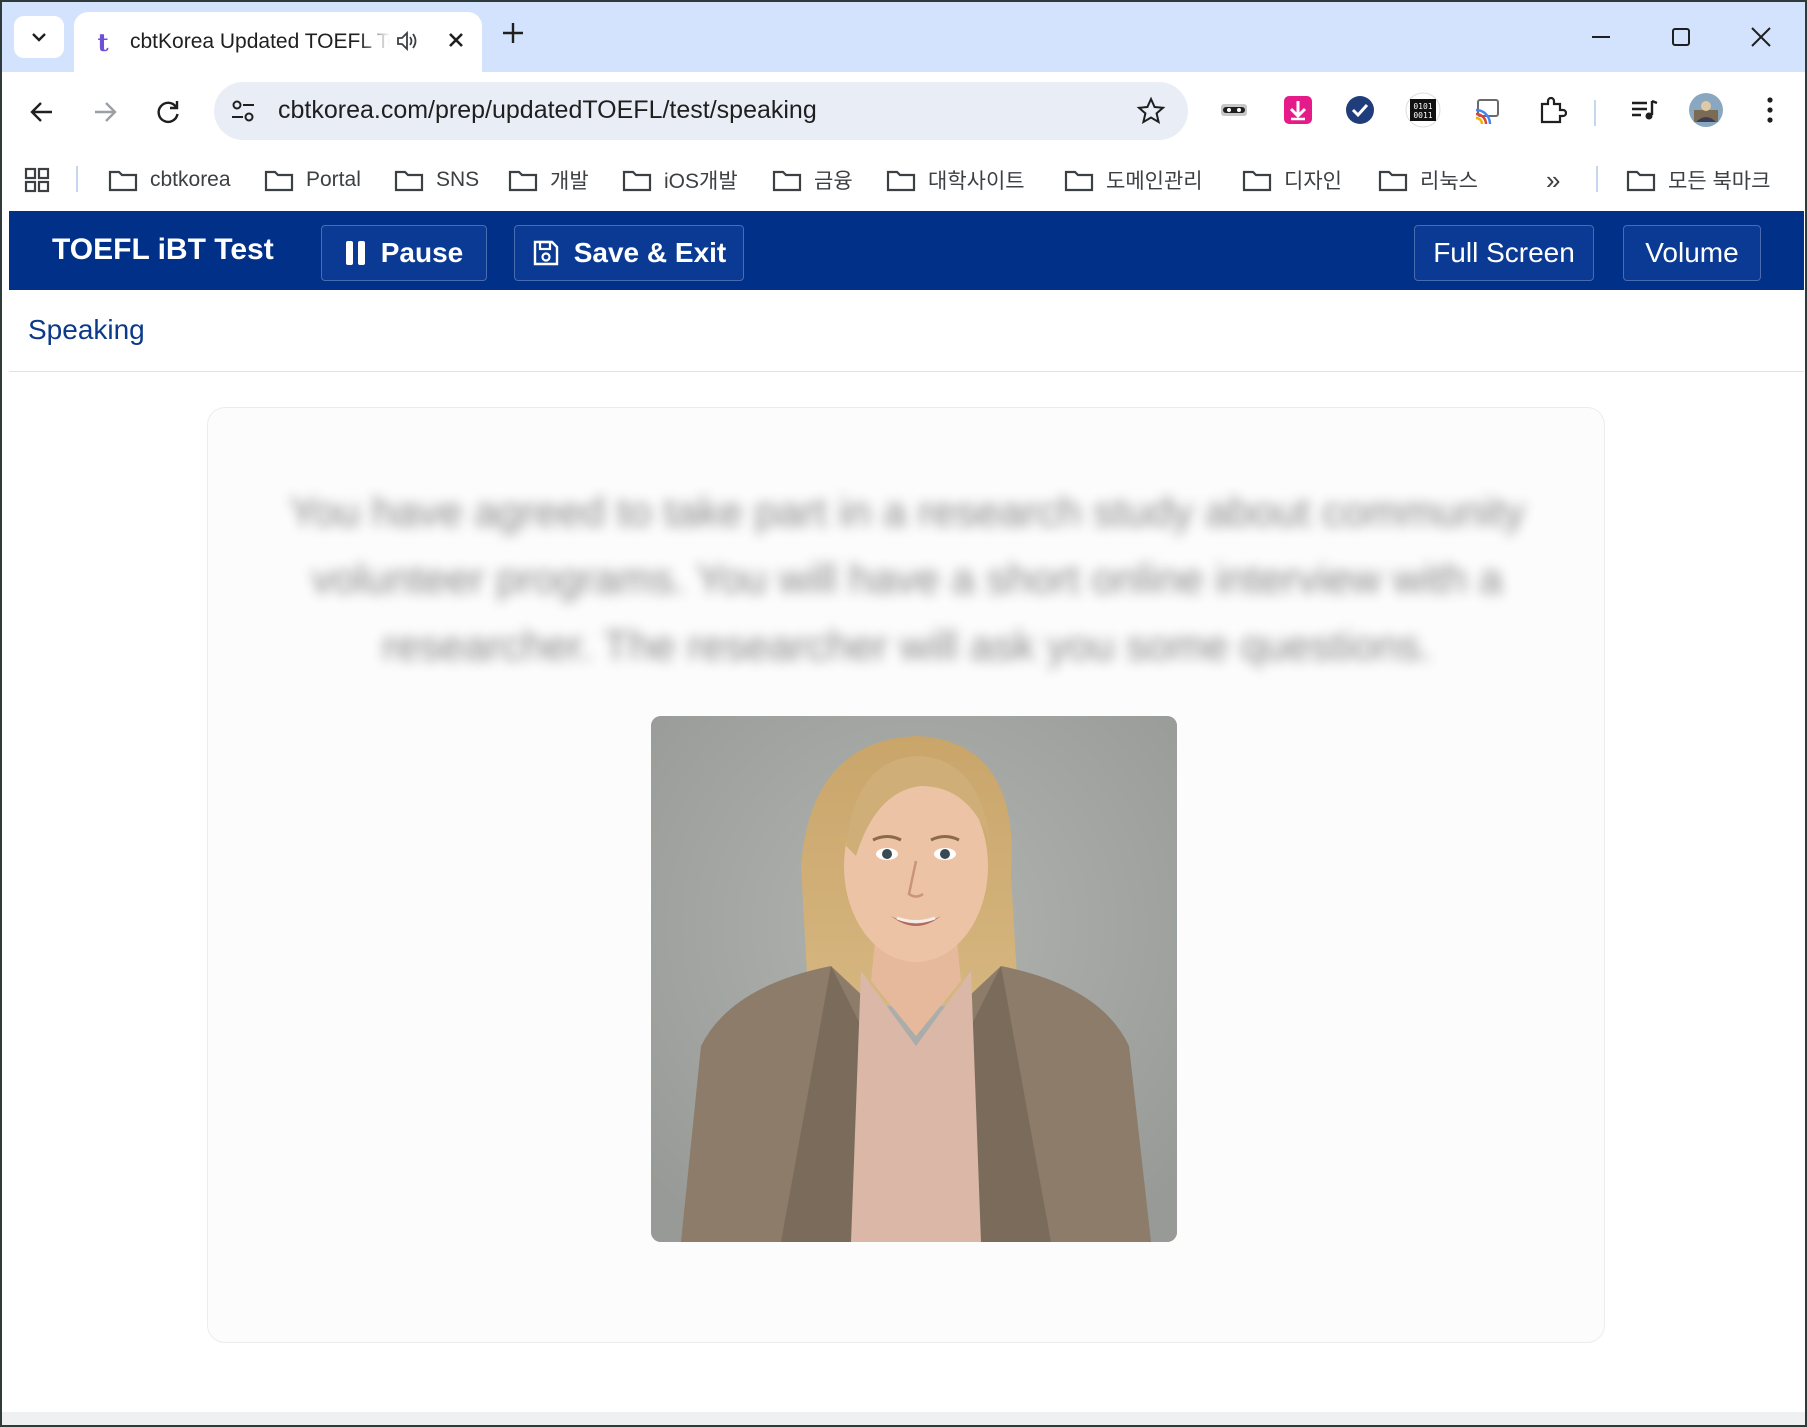  I want to click on bookmark-folder: 디자인, so click(1292, 180).